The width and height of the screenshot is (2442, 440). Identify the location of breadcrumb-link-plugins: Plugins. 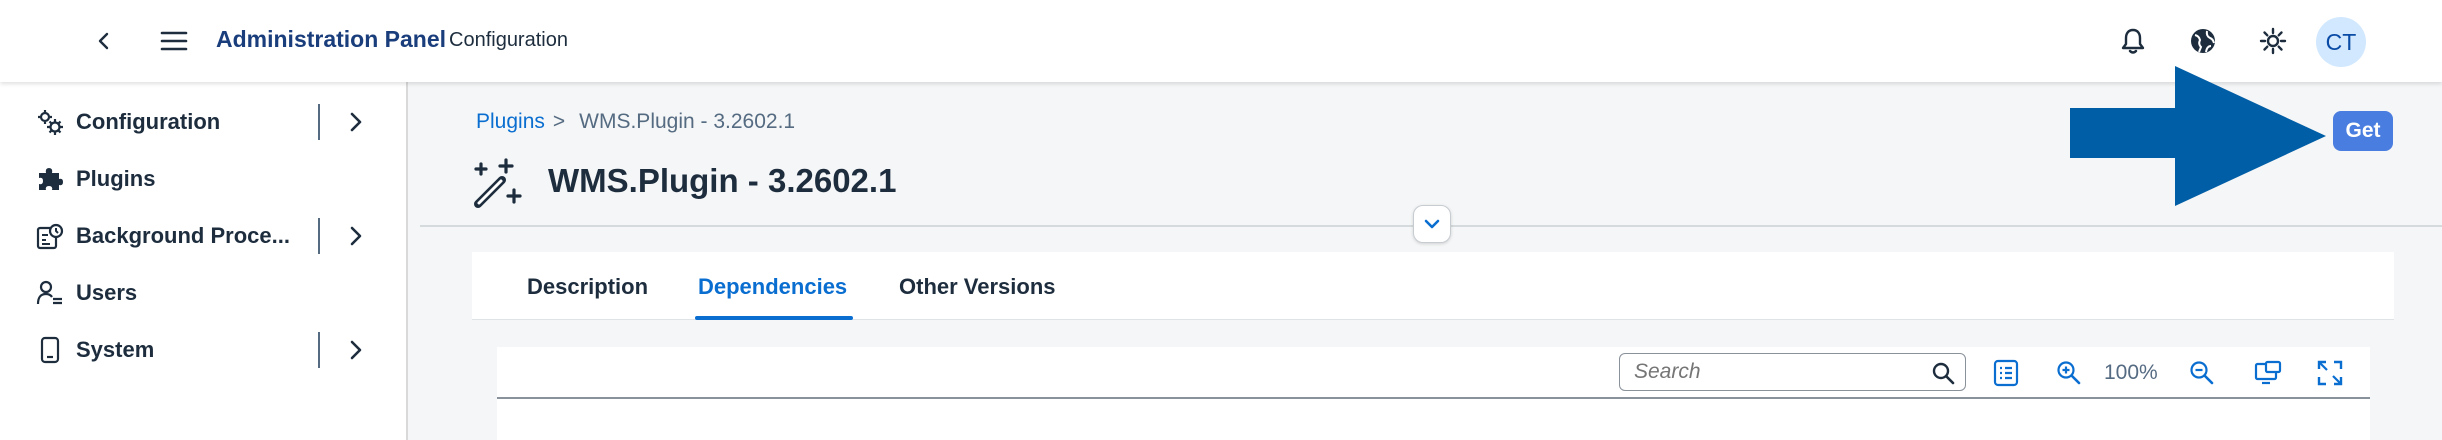
(510, 122).